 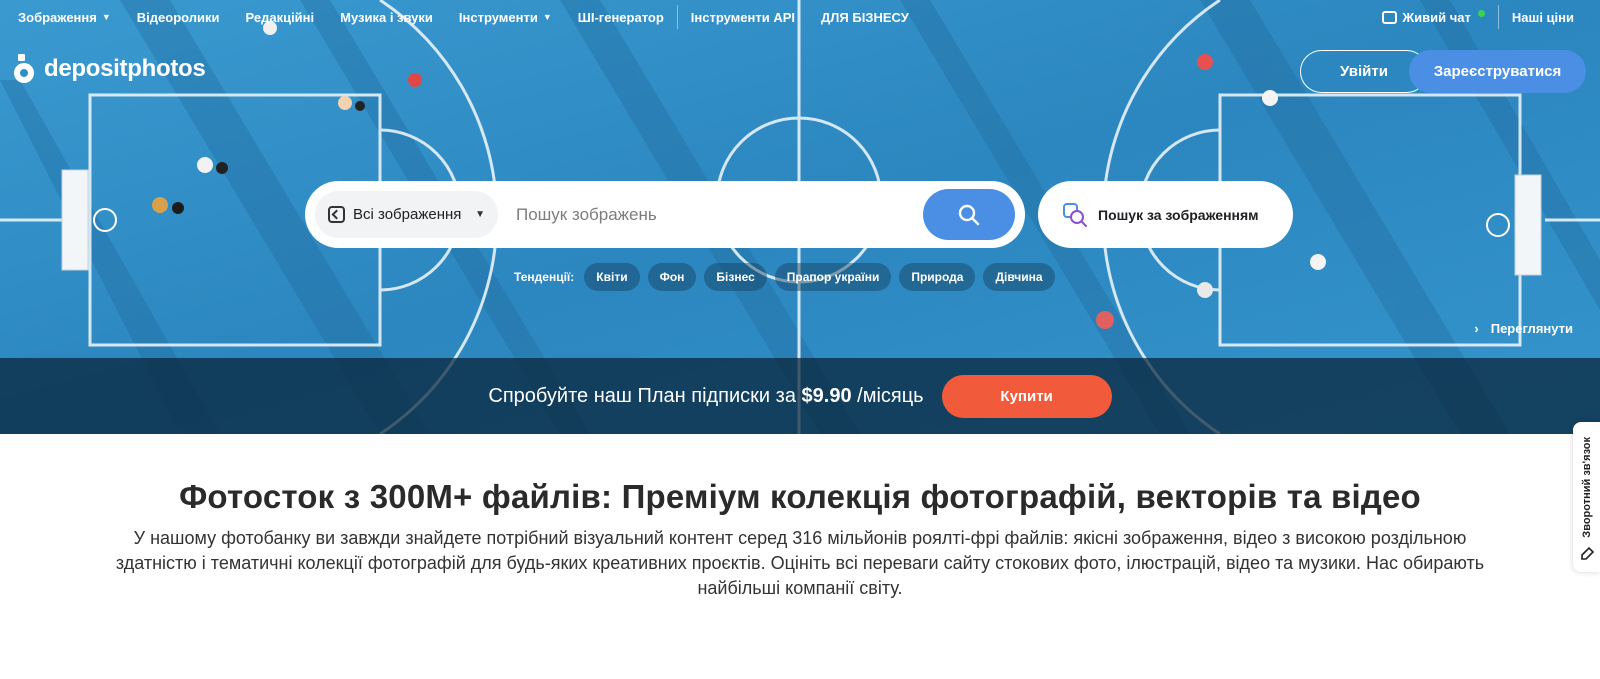 I want to click on view-link-label: Переглянути, so click(x=1531, y=328).